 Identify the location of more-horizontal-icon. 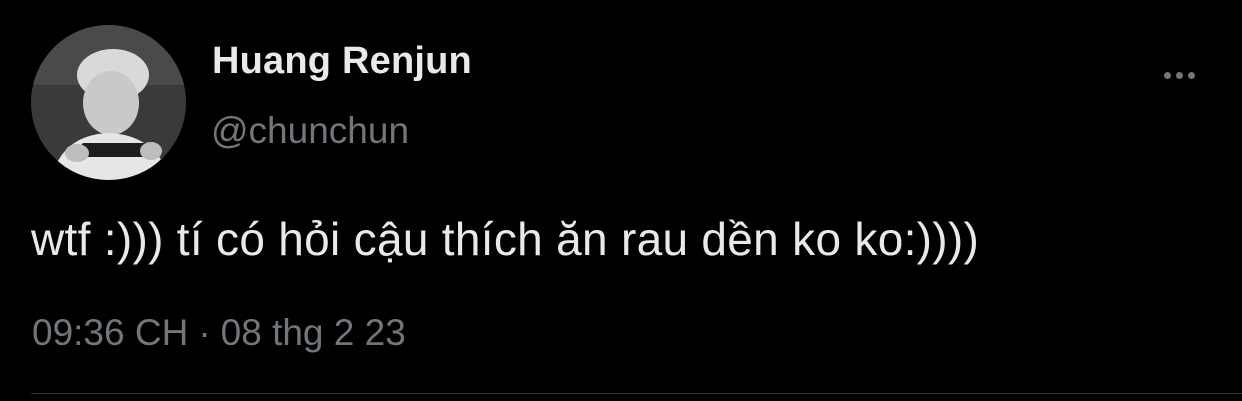
(1179, 75).